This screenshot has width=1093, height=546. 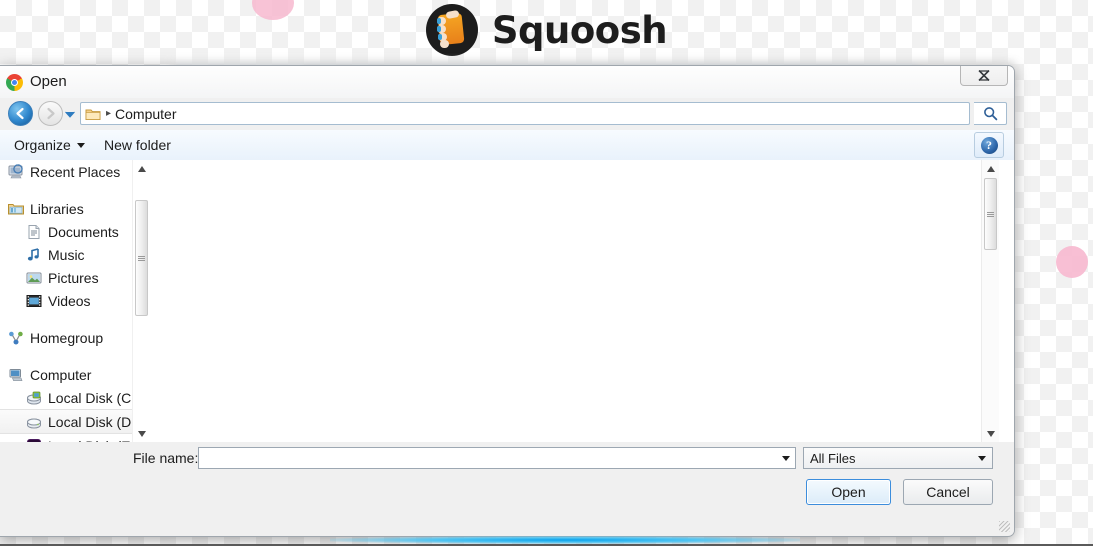 I want to click on open-button: Open, so click(x=848, y=492).